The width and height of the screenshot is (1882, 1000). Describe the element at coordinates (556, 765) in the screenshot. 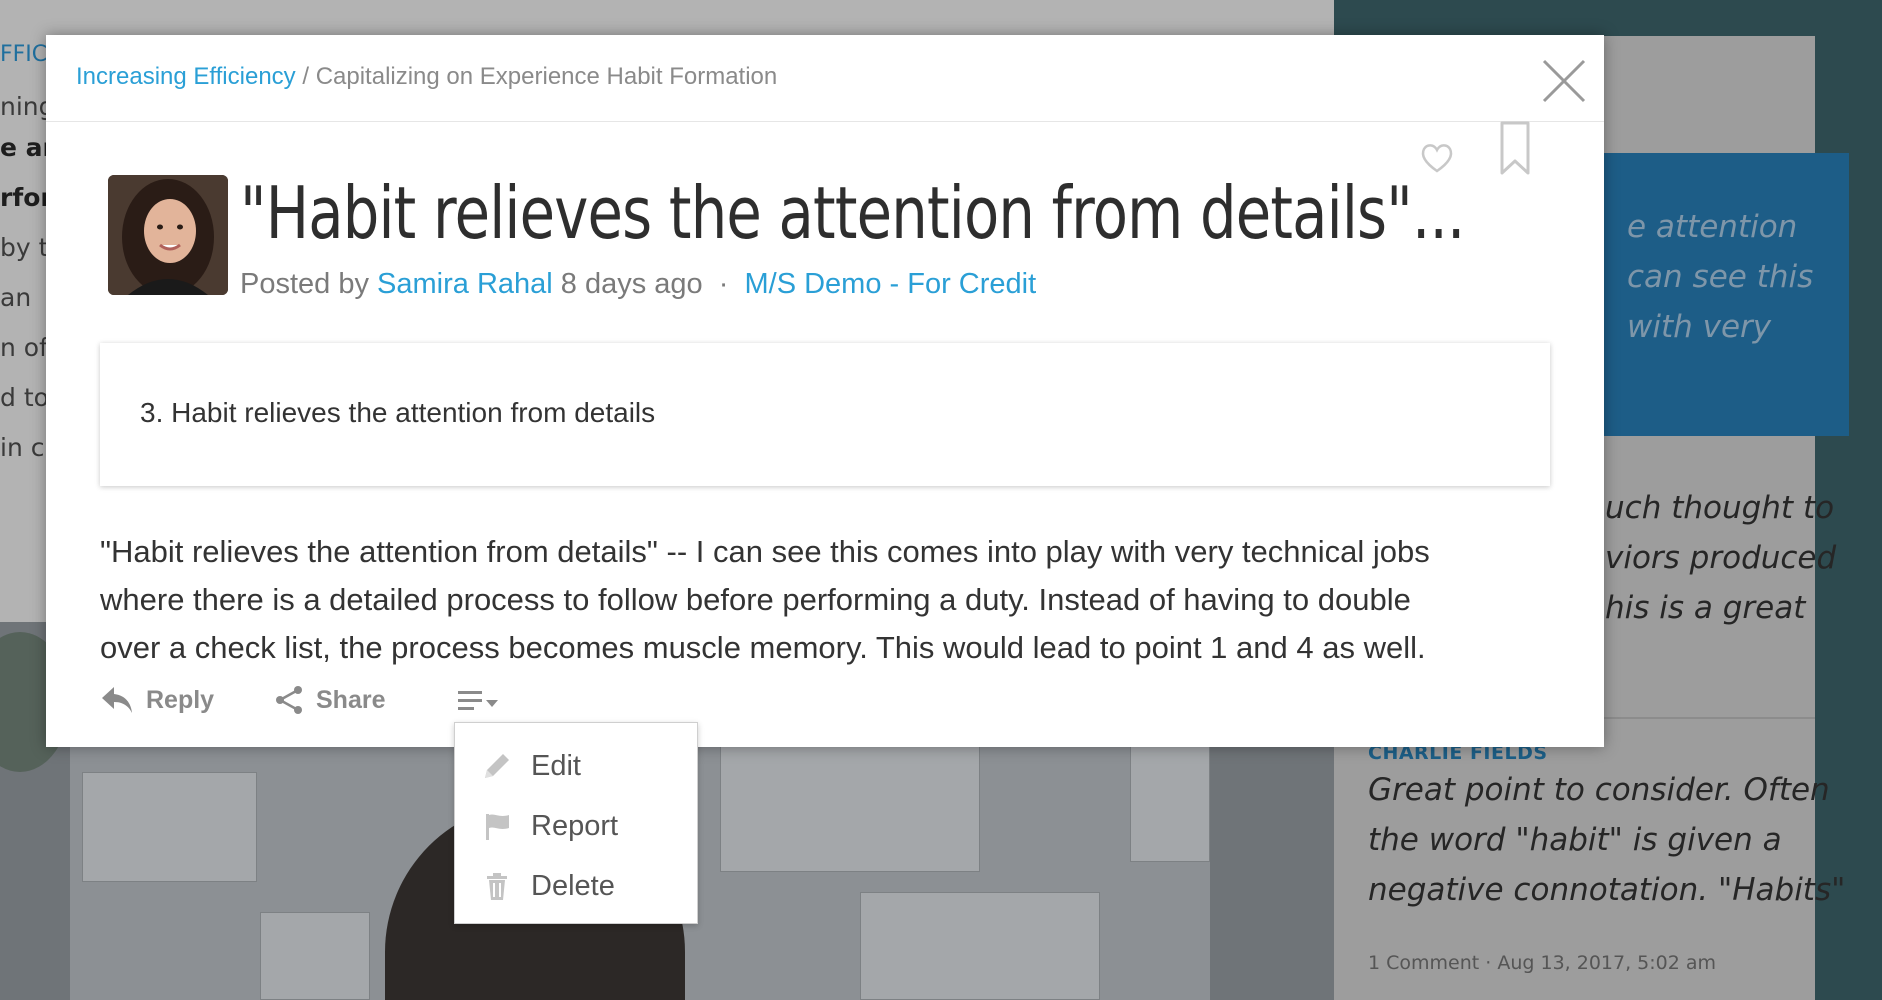

I see `edit-label: Edit` at that location.